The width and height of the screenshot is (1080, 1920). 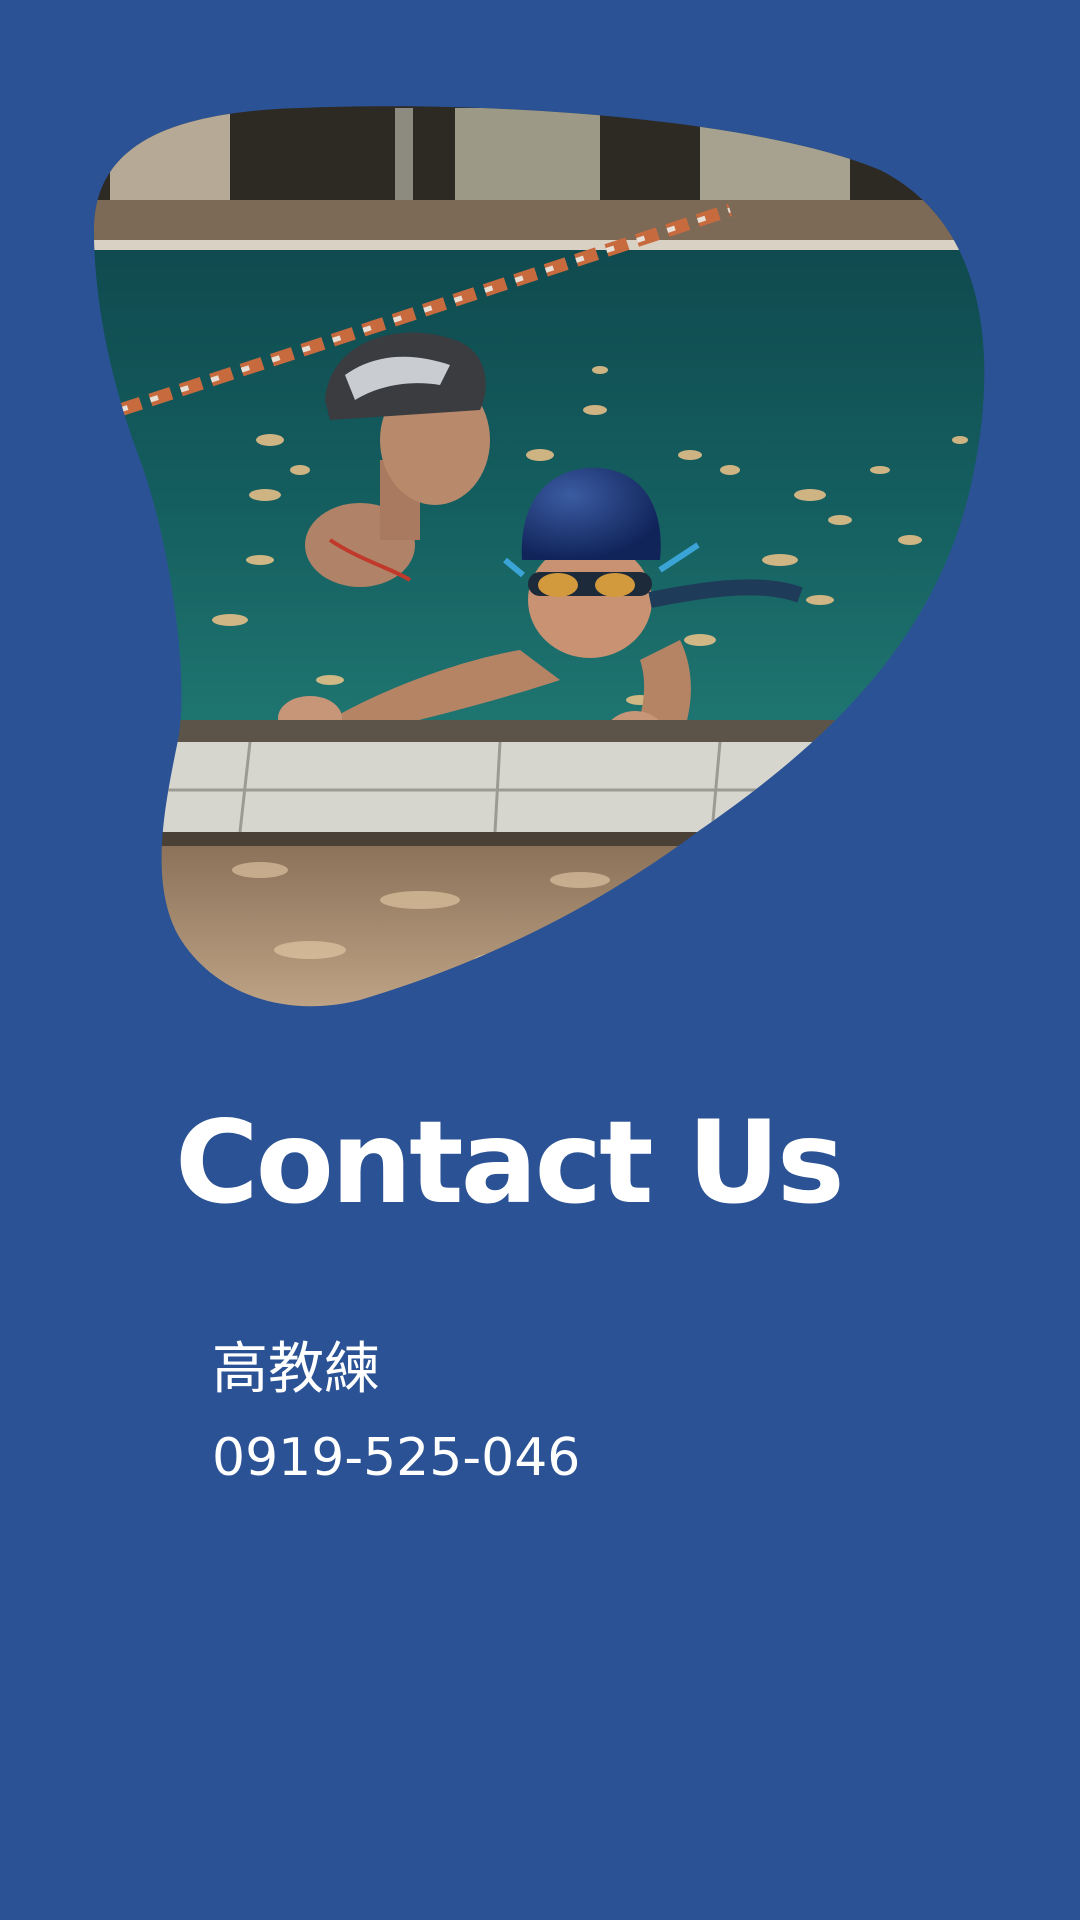 I want to click on contact-name: 高教練, so click(x=296, y=1369).